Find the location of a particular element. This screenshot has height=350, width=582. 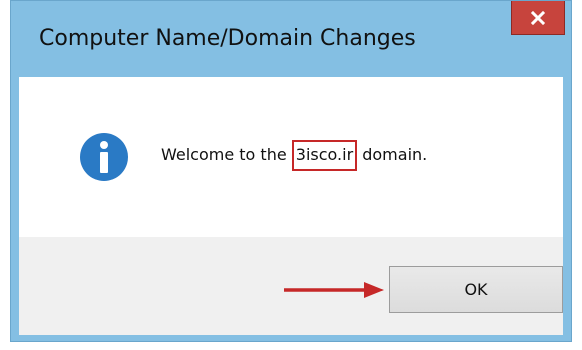

domain-name-highlight: 3isco.ir is located at coordinates (324, 155).